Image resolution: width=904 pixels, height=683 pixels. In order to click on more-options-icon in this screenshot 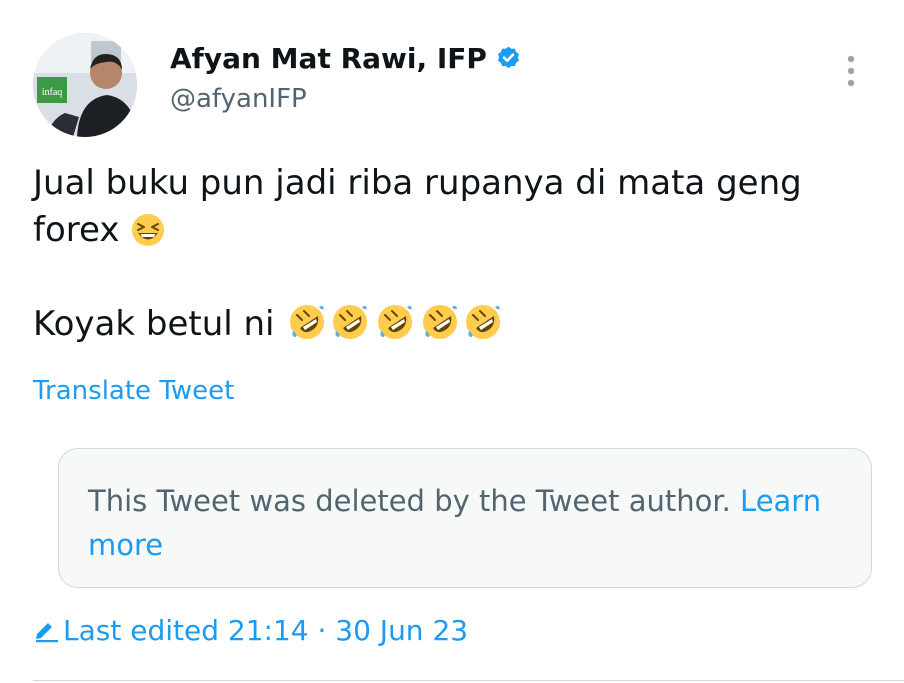, I will do `click(851, 72)`.